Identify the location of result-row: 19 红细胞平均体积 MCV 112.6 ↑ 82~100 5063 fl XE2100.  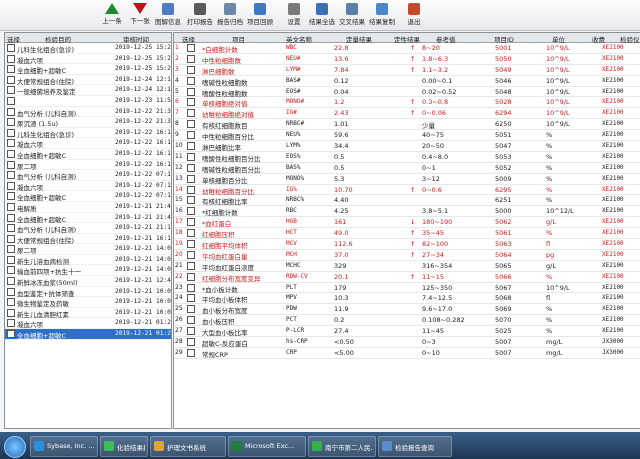
(407, 244).